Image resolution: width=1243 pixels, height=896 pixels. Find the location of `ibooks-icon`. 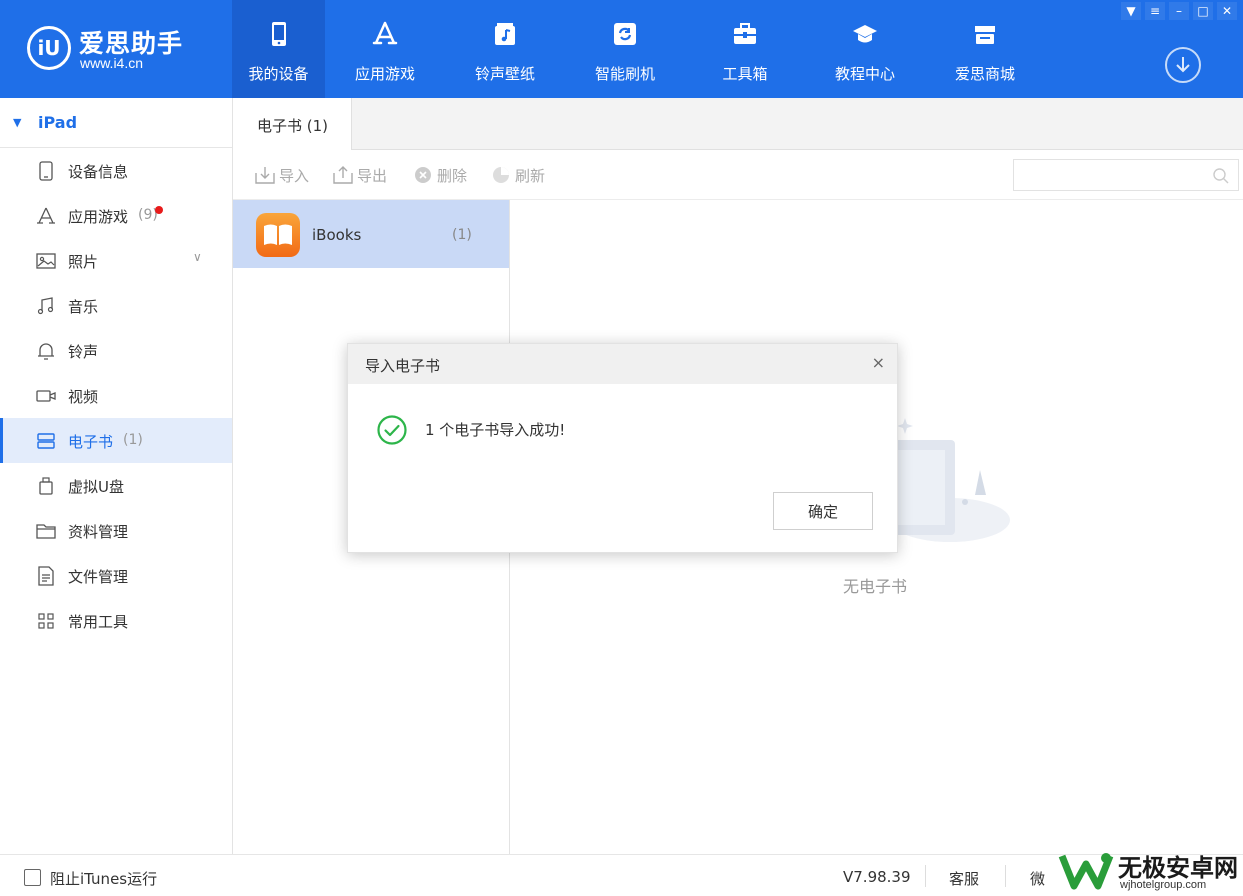

ibooks-icon is located at coordinates (278, 235).